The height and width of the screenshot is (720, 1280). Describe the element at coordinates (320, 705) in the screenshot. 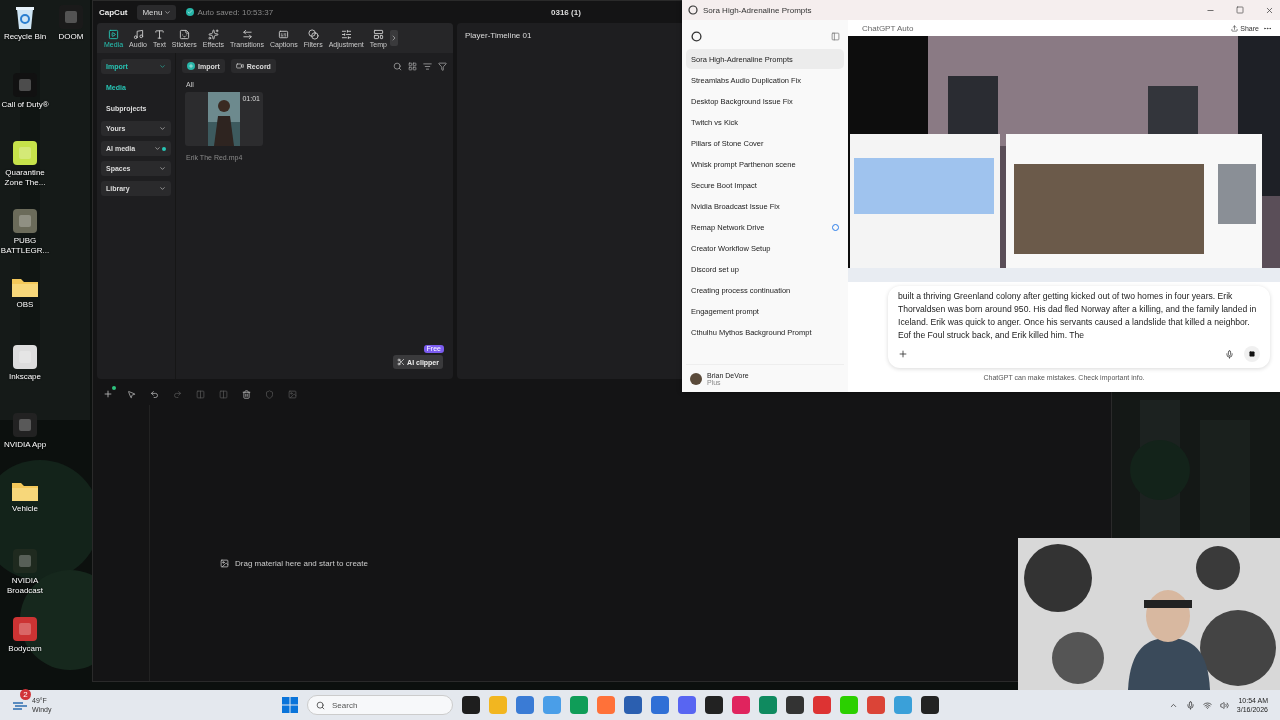

I see `search-icon` at that location.